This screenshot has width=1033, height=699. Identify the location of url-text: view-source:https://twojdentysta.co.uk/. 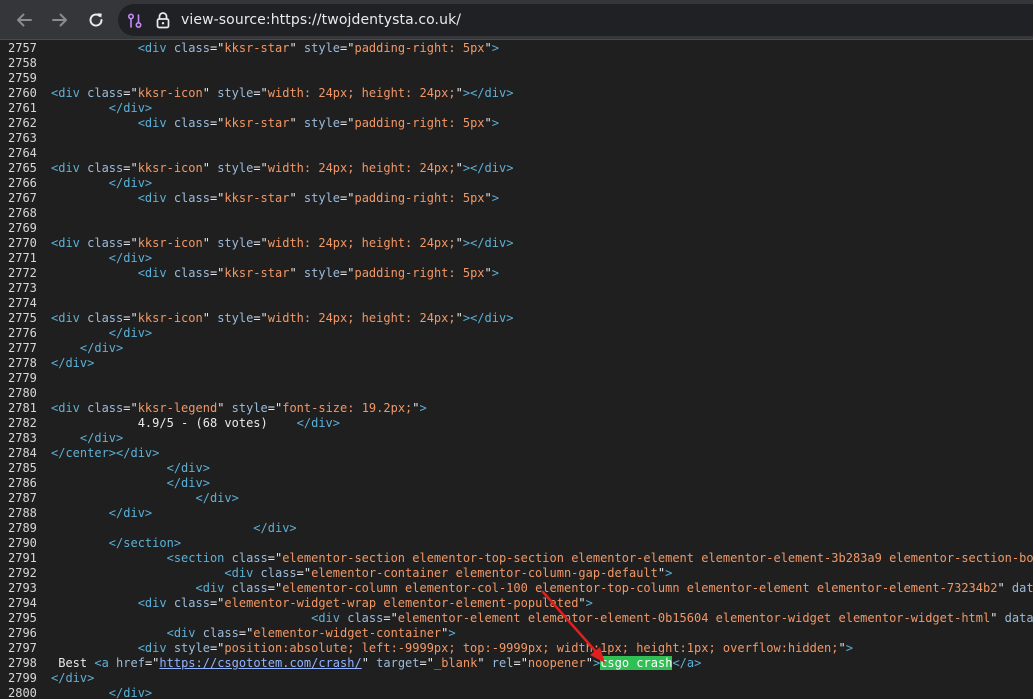
(321, 20).